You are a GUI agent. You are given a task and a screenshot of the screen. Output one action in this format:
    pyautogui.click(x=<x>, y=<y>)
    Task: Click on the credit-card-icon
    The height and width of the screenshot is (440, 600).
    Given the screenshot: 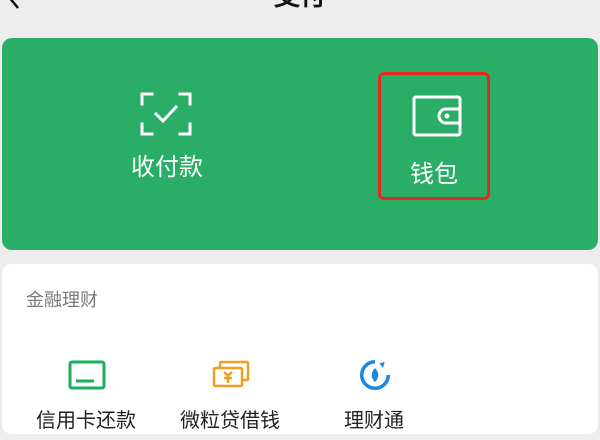 What is the action you would take?
    pyautogui.click(x=87, y=375)
    